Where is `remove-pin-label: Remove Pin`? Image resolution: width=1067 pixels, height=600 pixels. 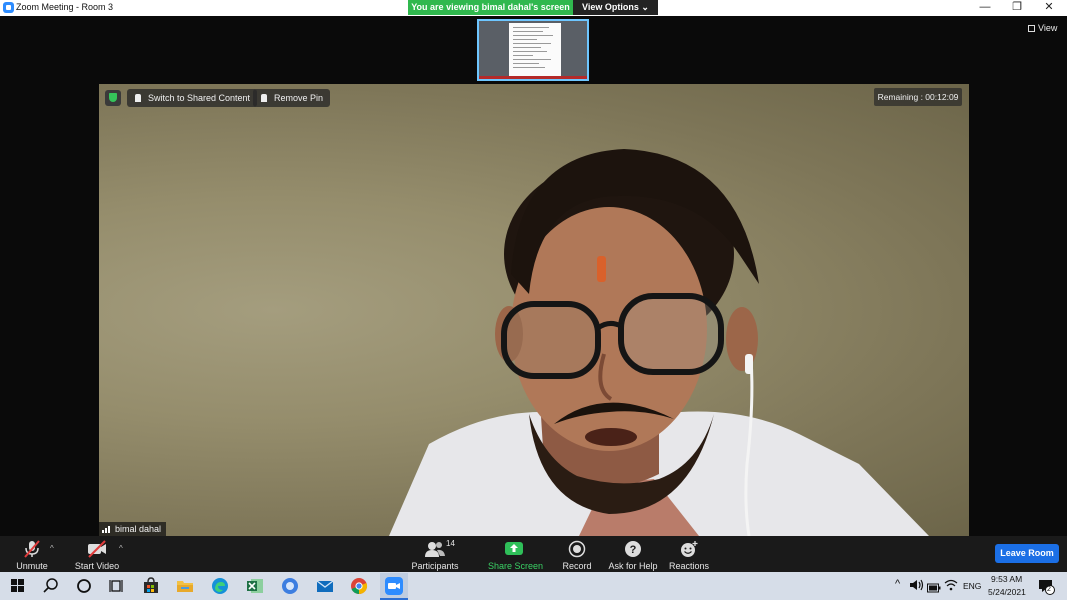 remove-pin-label: Remove Pin is located at coordinates (299, 98).